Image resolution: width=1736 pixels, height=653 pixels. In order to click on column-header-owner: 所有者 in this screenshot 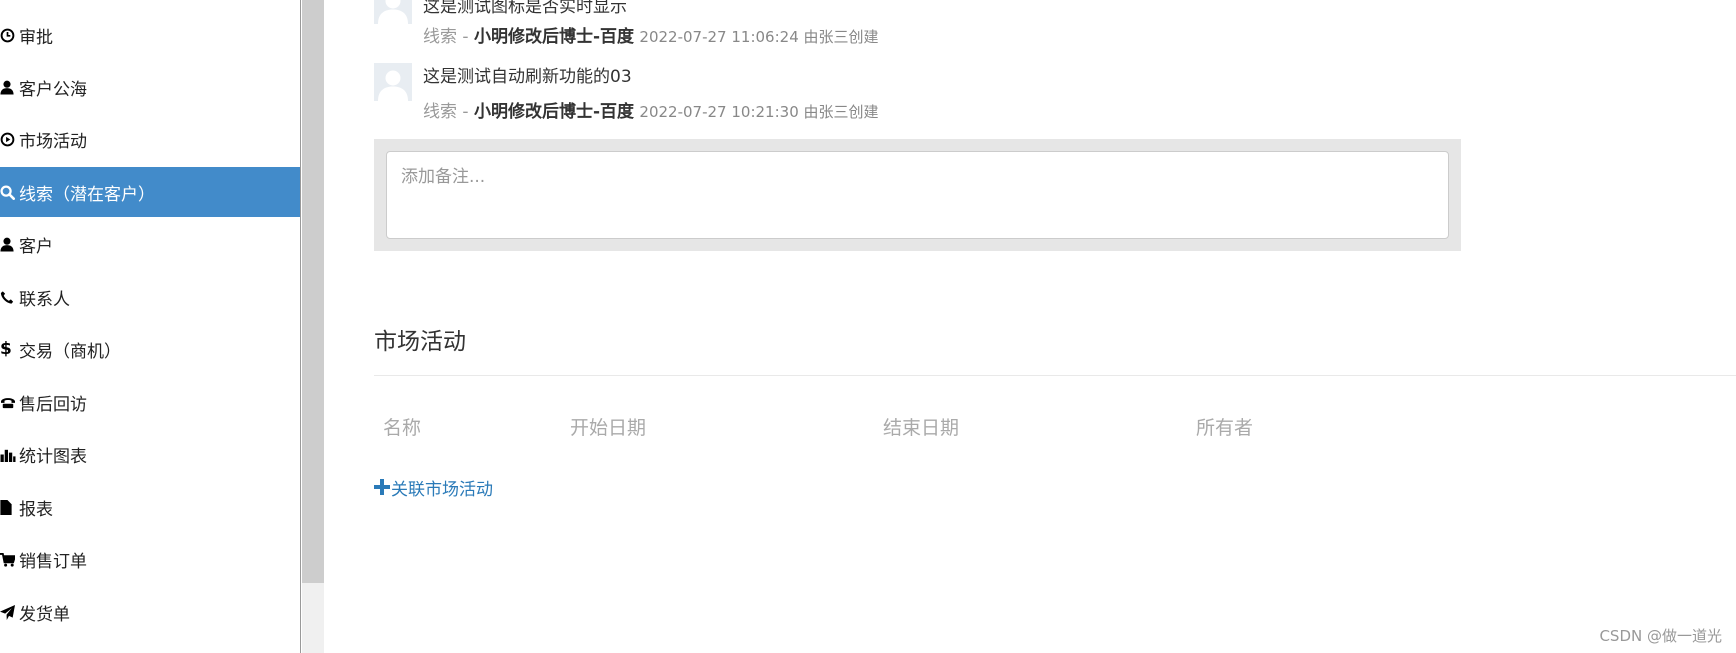, I will do `click(1225, 428)`.